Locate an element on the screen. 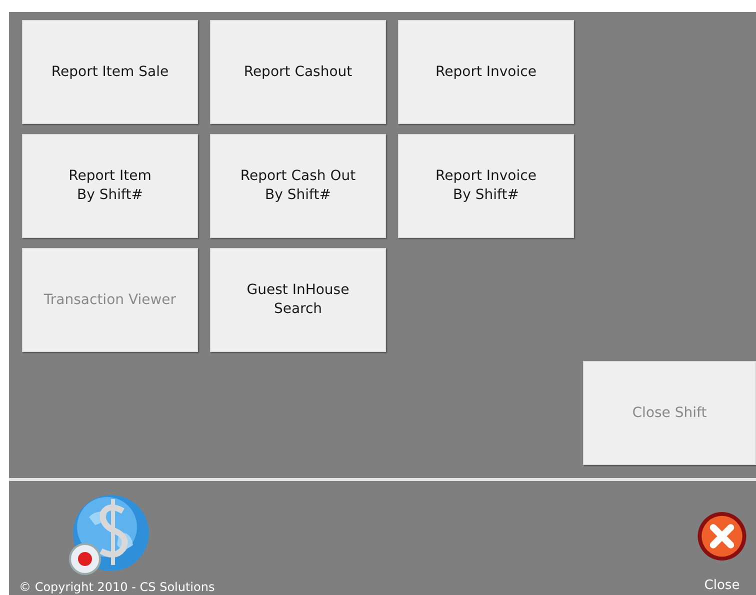 The image size is (756, 595). report-button: Report Invoice By Shift# is located at coordinates (486, 186).